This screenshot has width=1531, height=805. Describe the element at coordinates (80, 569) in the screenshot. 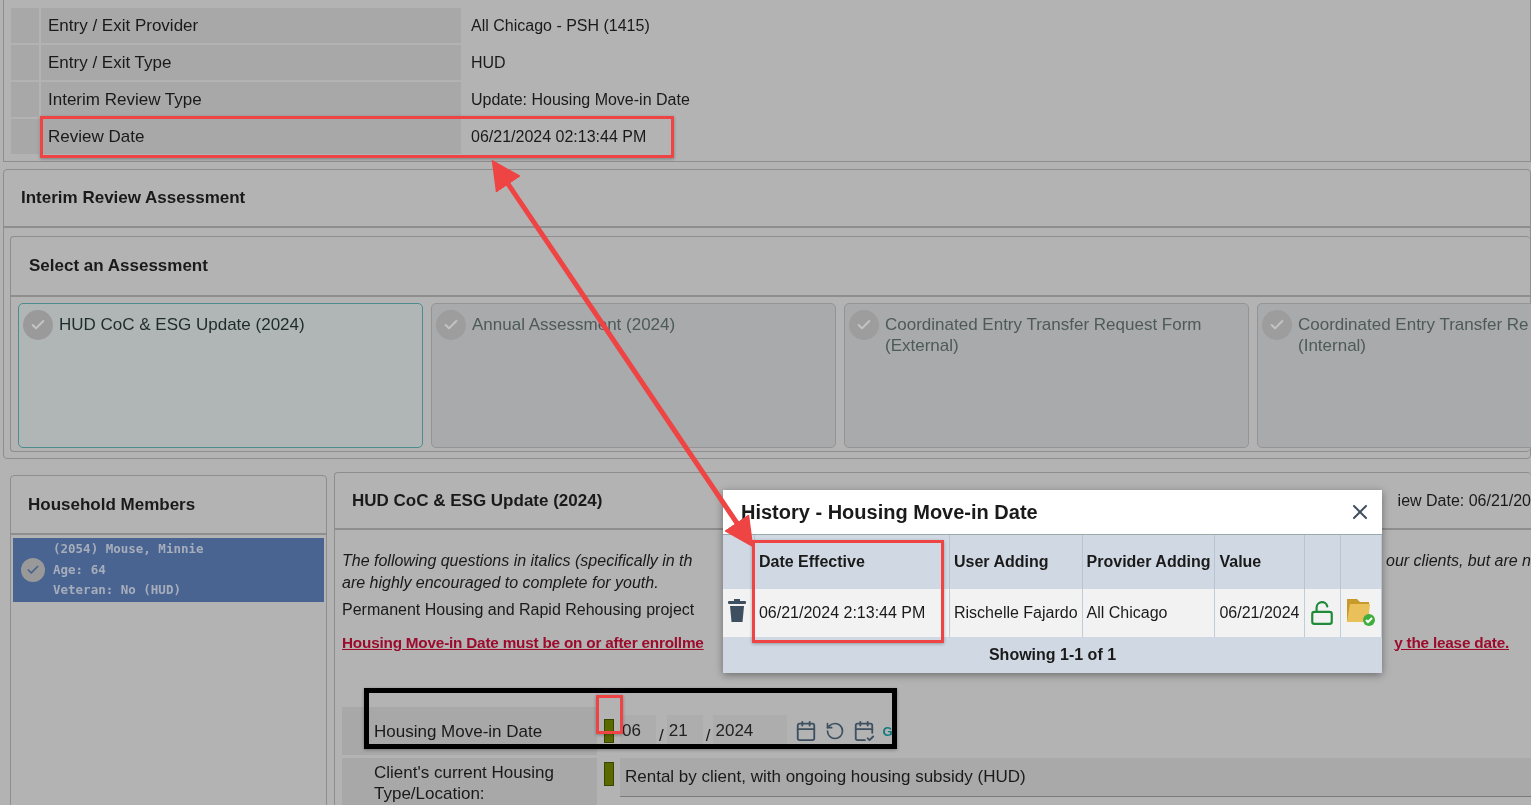

I see `member-detail: Age: 64` at that location.